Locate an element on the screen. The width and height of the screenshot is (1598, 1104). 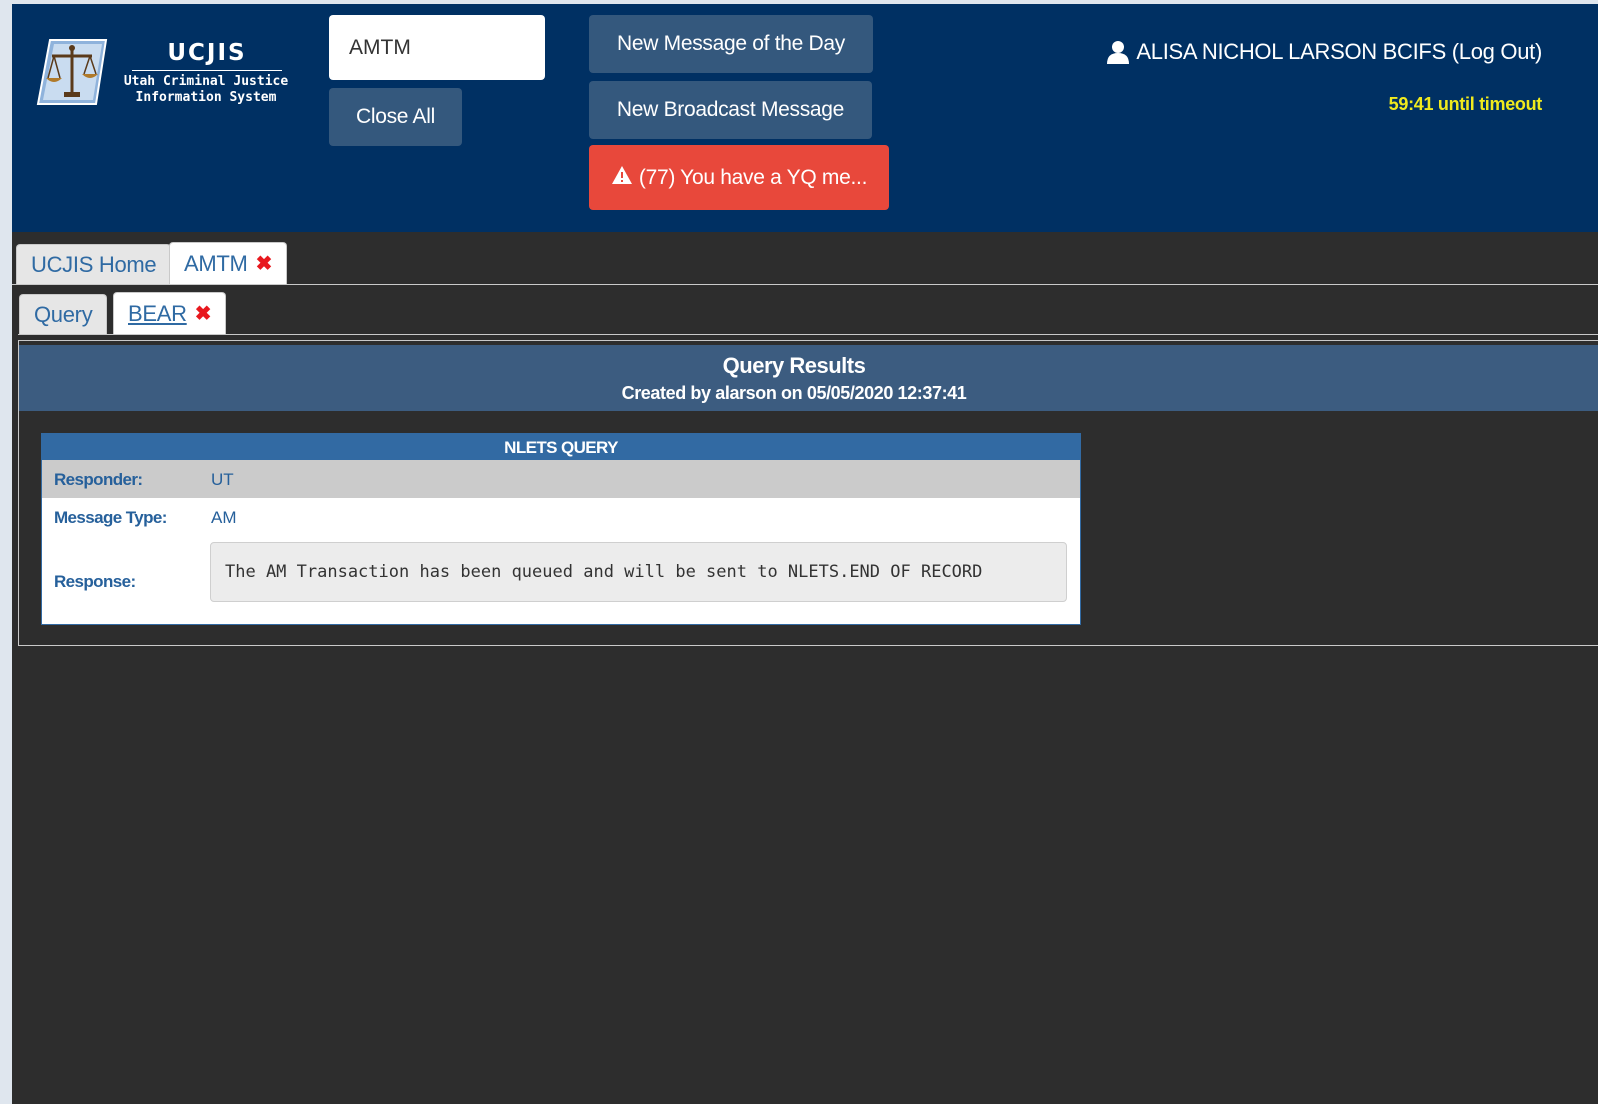
tab-amtm: AMTM ✖ is located at coordinates (228, 263).